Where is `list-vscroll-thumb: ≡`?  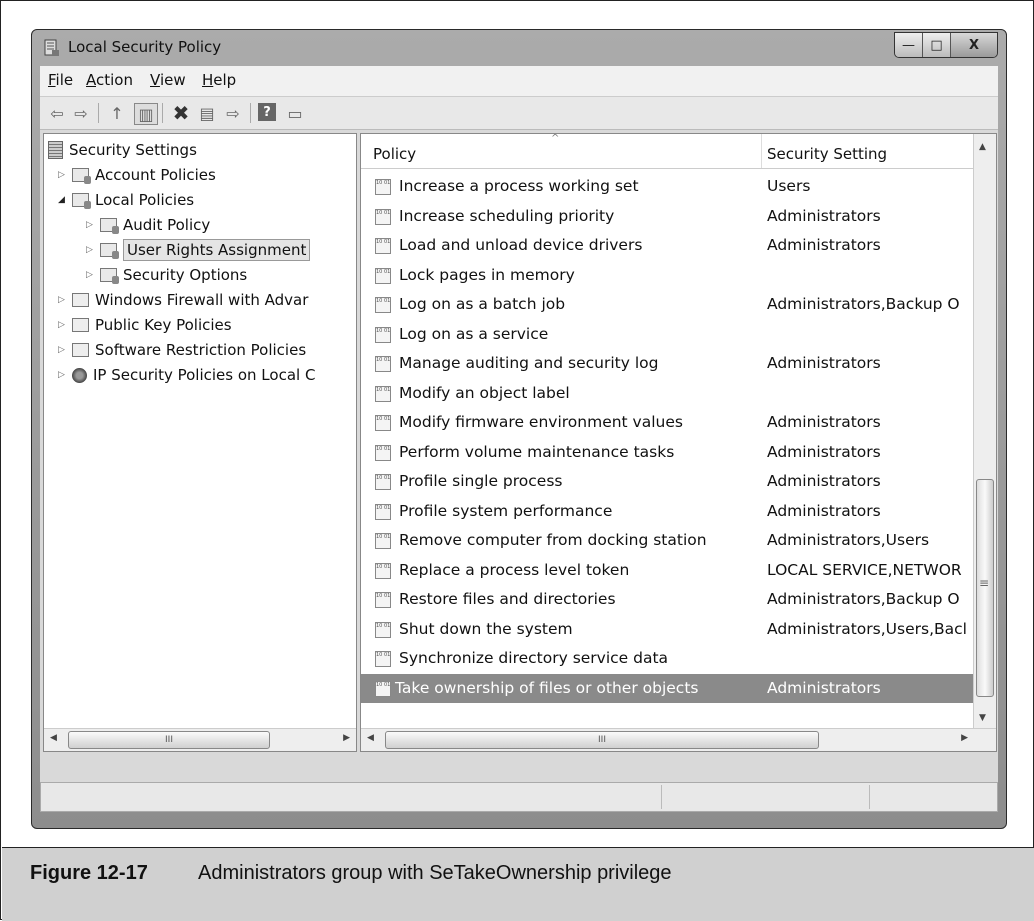
list-vscroll-thumb: ≡ is located at coordinates (985, 588).